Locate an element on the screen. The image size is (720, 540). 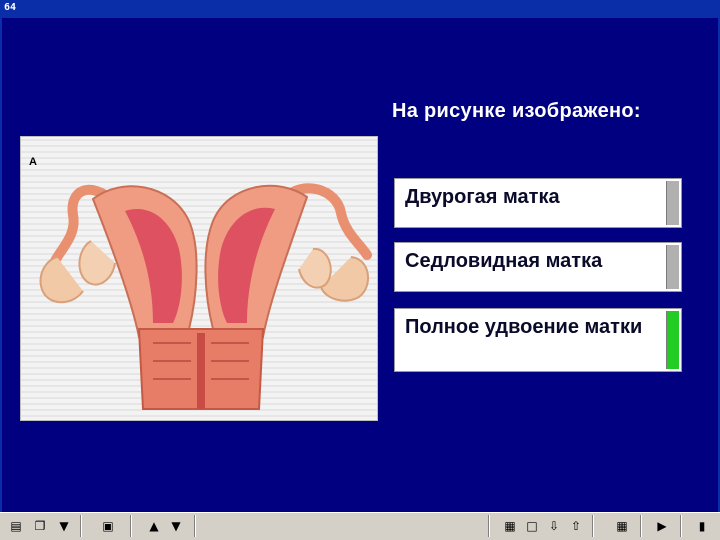
arrow-down-icon: ▼ is located at coordinates (176, 526).